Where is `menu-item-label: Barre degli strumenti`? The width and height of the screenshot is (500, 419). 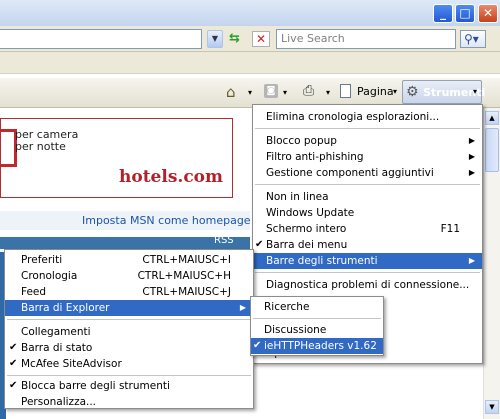
menu-item-label: Barre degli strumenti is located at coordinates (322, 261).